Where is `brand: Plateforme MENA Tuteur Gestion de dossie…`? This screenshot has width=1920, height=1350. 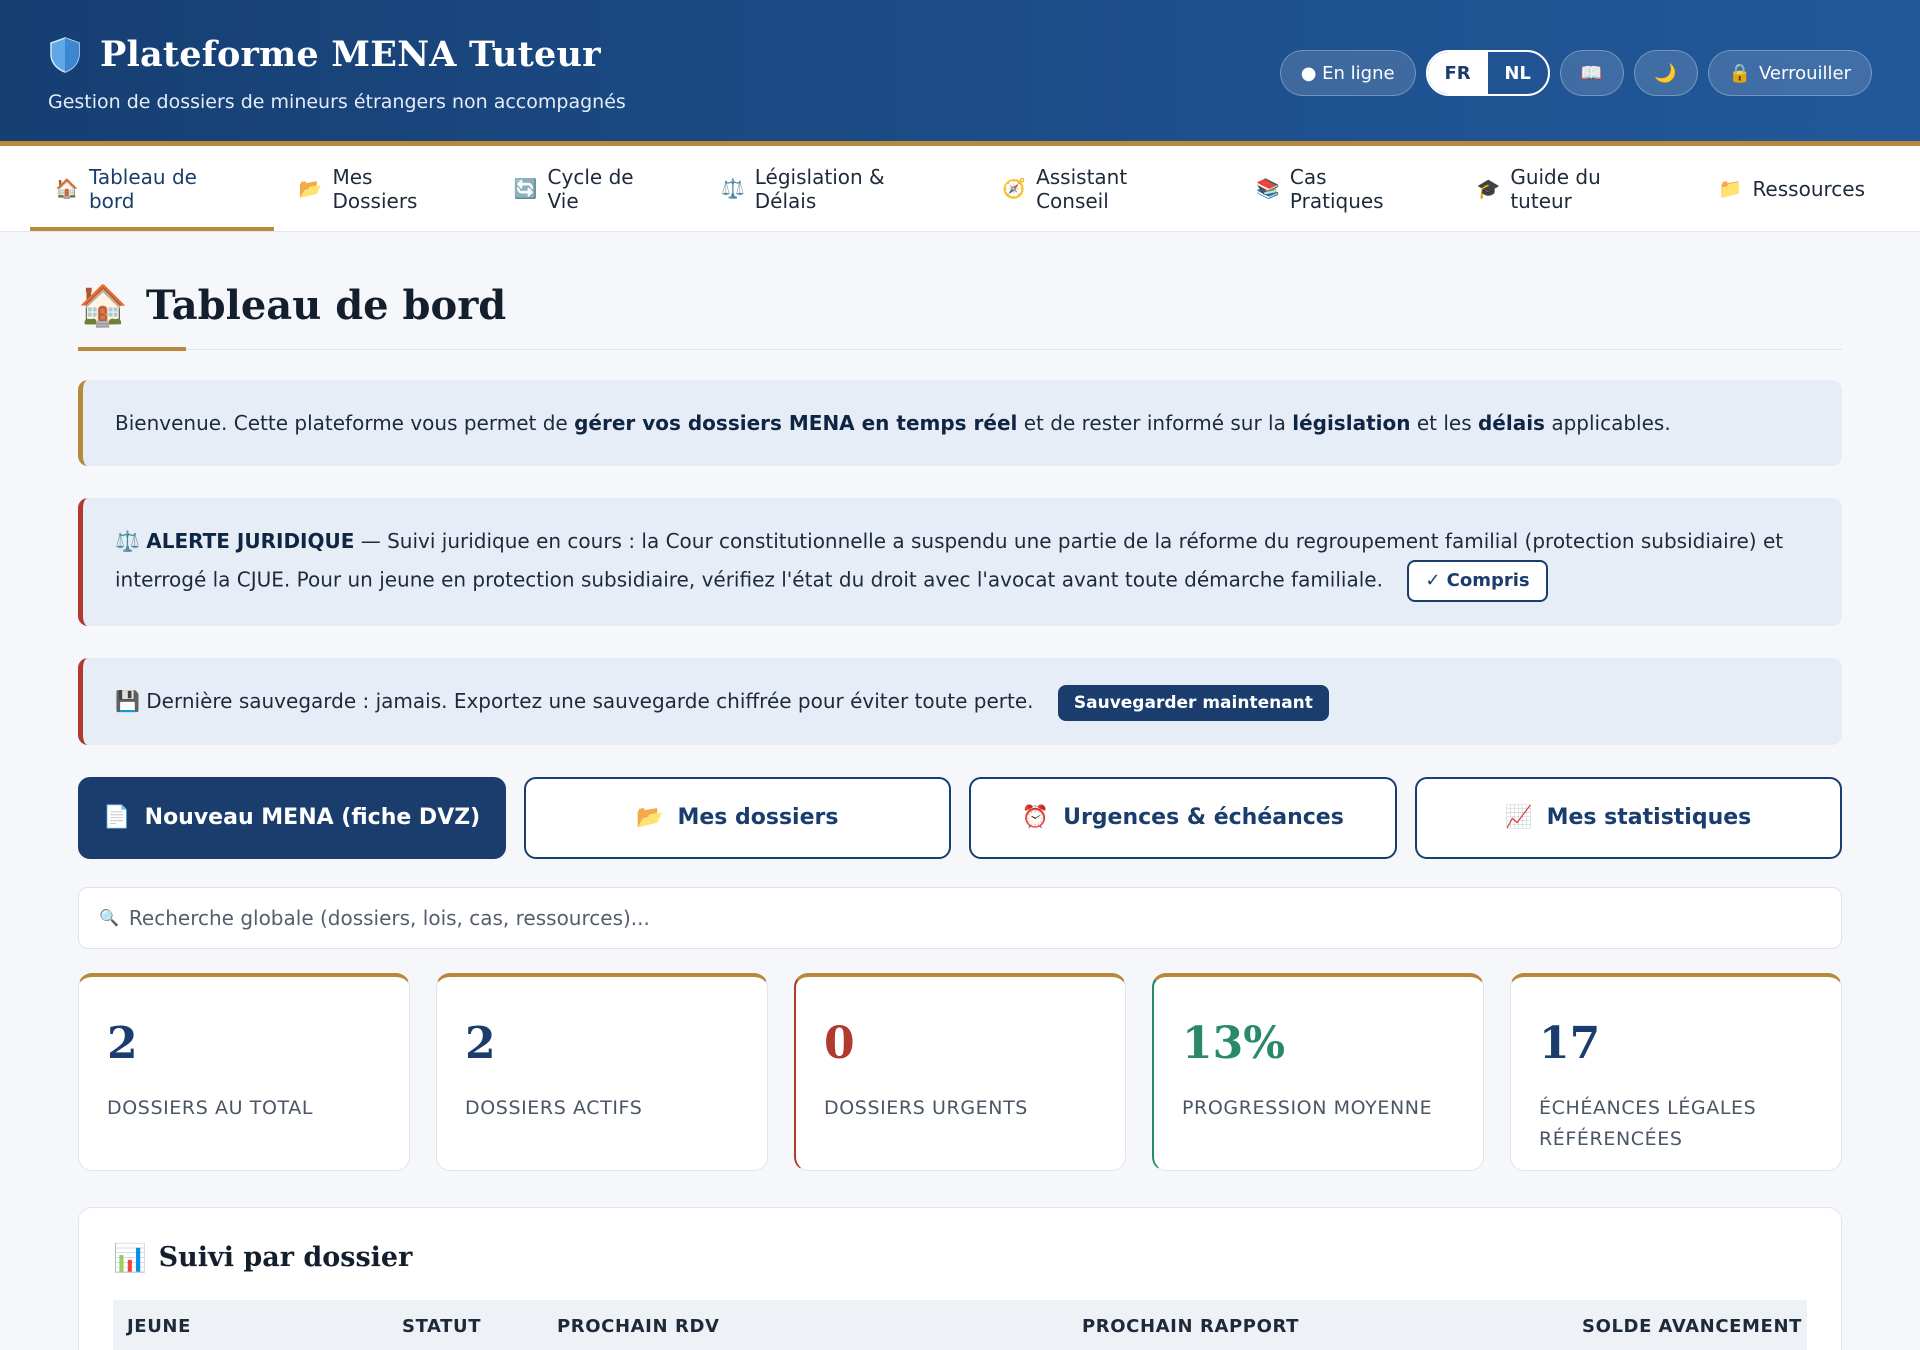 brand: Plateforme MENA Tuteur Gestion de dossie… is located at coordinates (337, 73).